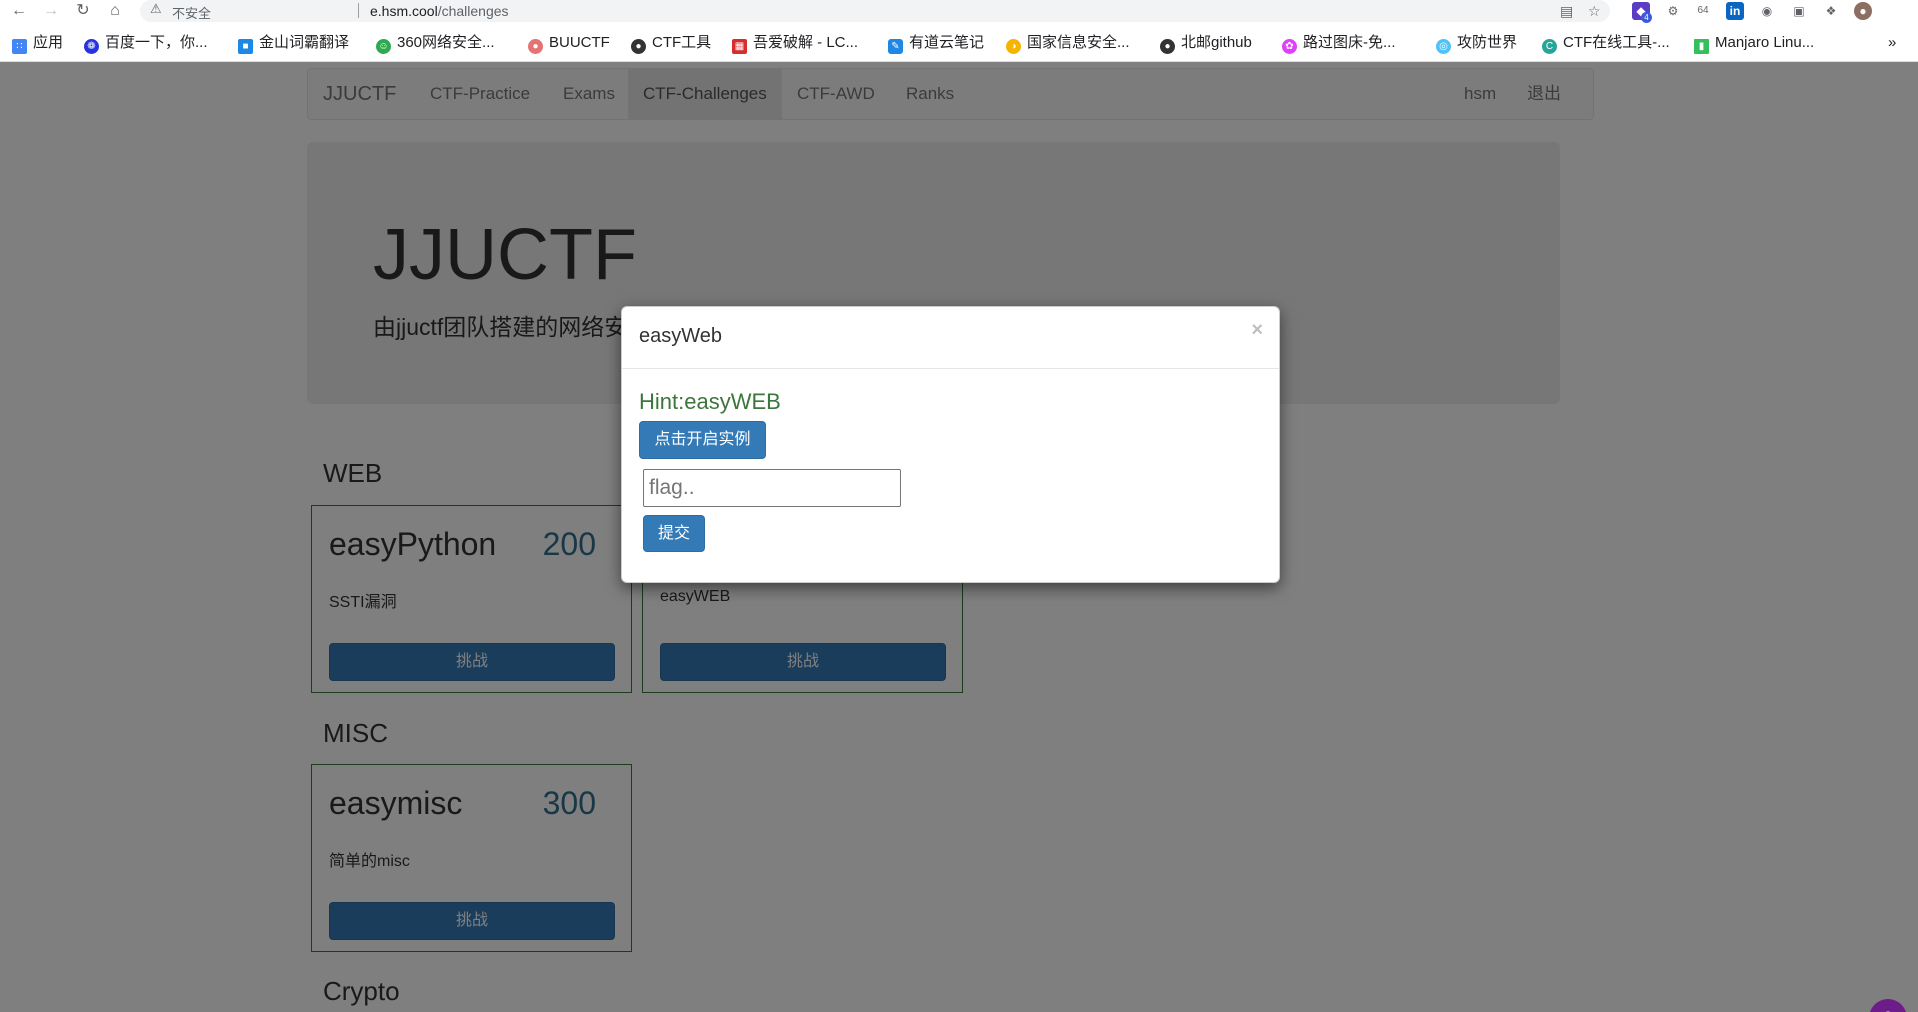 The width and height of the screenshot is (1918, 1012). What do you see at coordinates (91, 46) in the screenshot?
I see `baidu-icon: ❁` at bounding box center [91, 46].